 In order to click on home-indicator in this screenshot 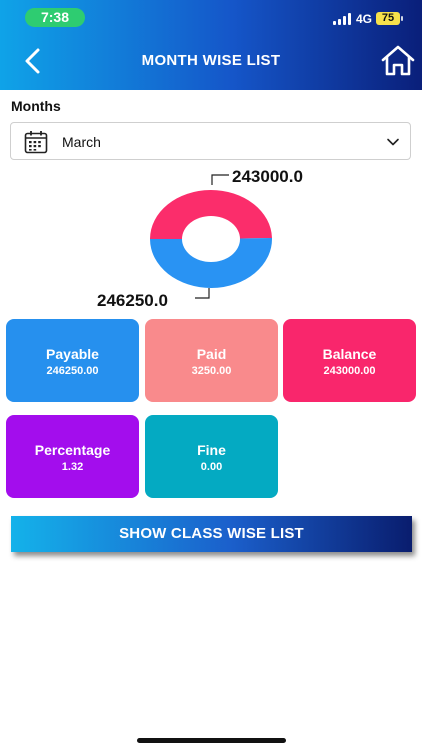, I will do `click(211, 740)`.